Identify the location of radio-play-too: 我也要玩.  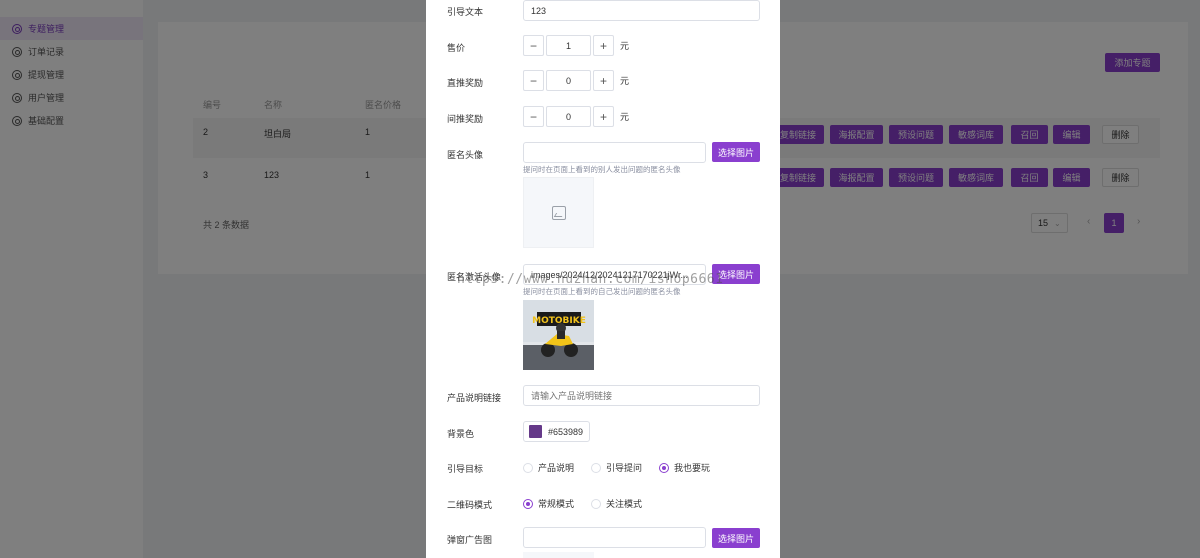
(684, 467).